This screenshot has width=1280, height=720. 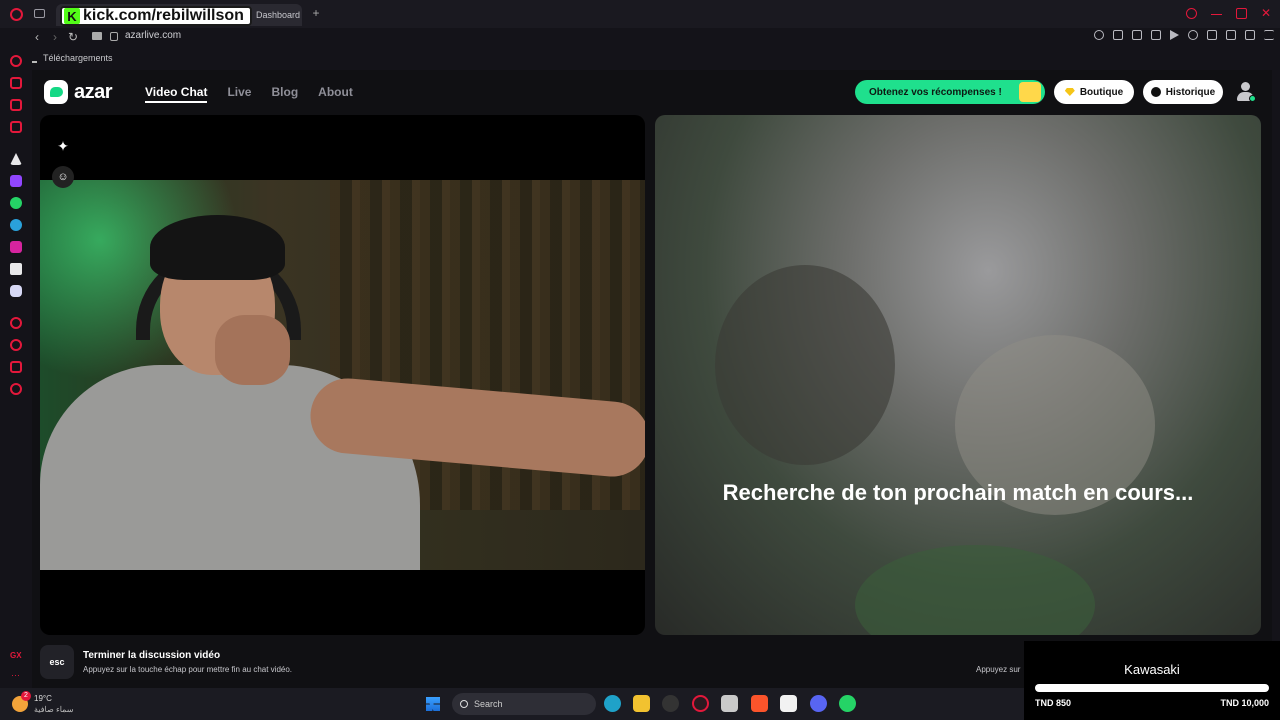 What do you see at coordinates (278, 15) in the screenshot?
I see `tab-title: Dashboard` at bounding box center [278, 15].